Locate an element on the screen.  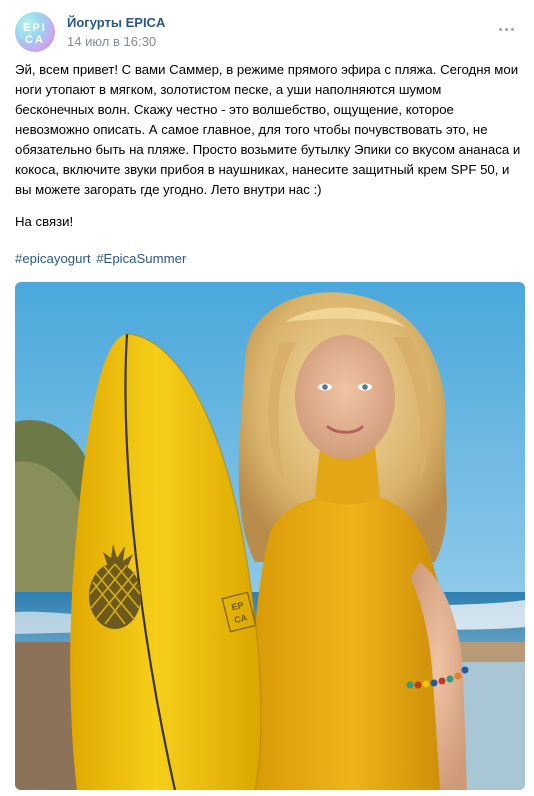
epica-logo-icon: EPI CA is located at coordinates (35, 34).